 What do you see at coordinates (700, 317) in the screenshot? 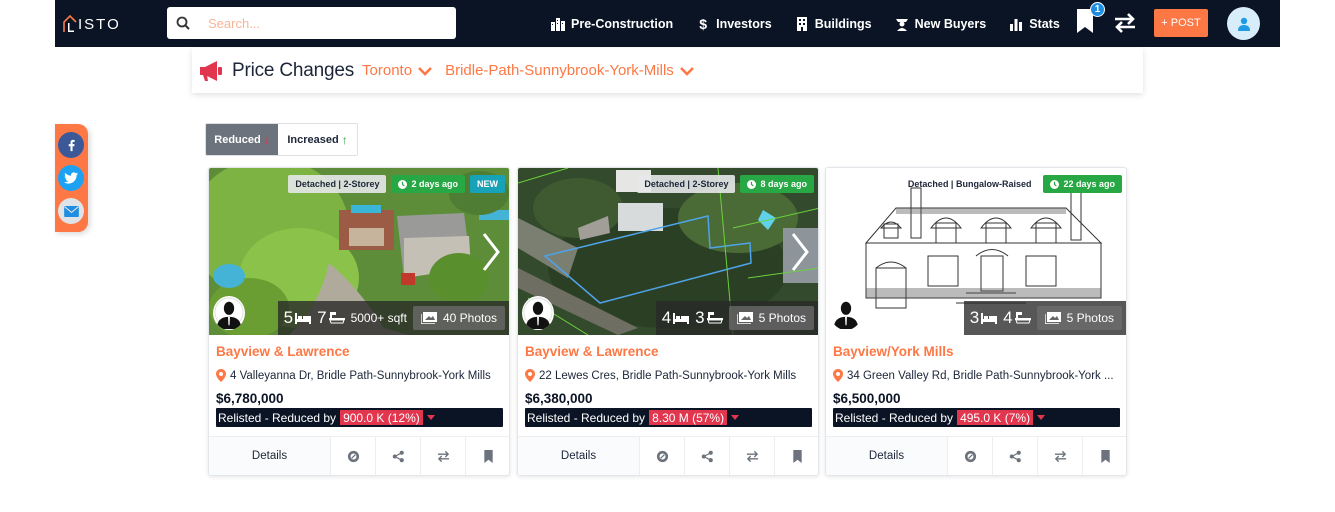
I see `bathrooms-count: 3` at bounding box center [700, 317].